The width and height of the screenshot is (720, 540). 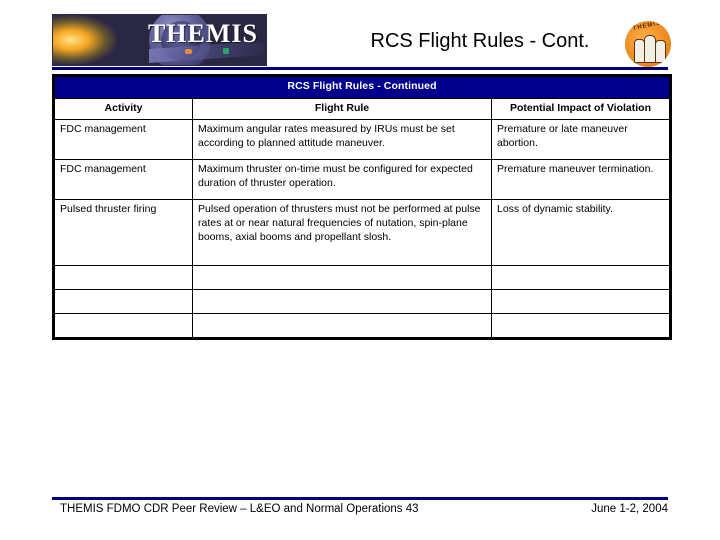 What do you see at coordinates (480, 41) in the screenshot?
I see `page-title: RCS Flight Rules - Cont.` at bounding box center [480, 41].